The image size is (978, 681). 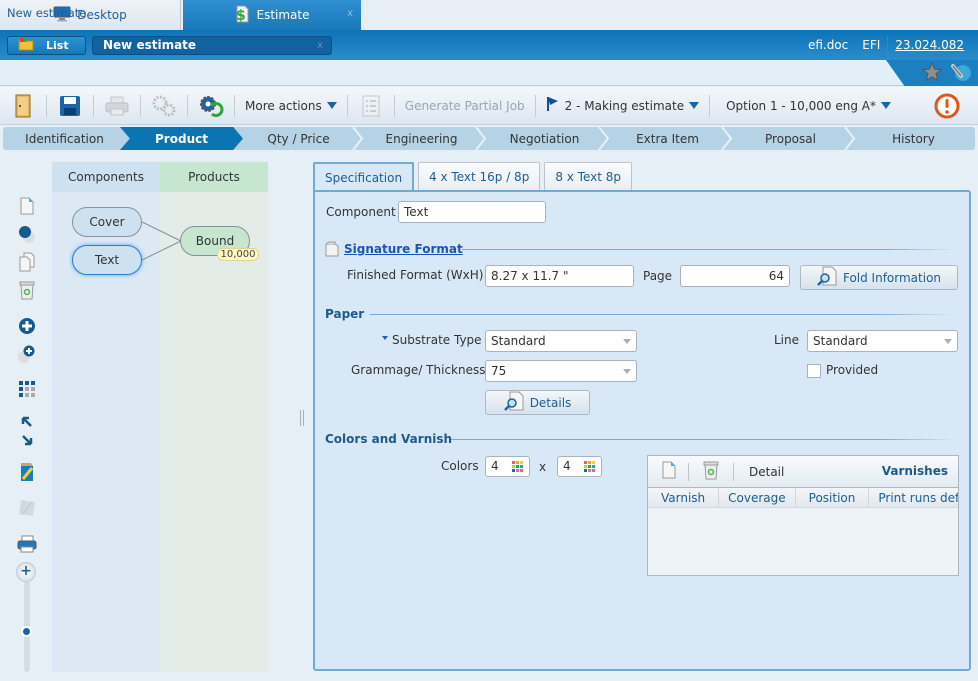 I want to click on varnish-detail-button: Detail, so click(x=766, y=472).